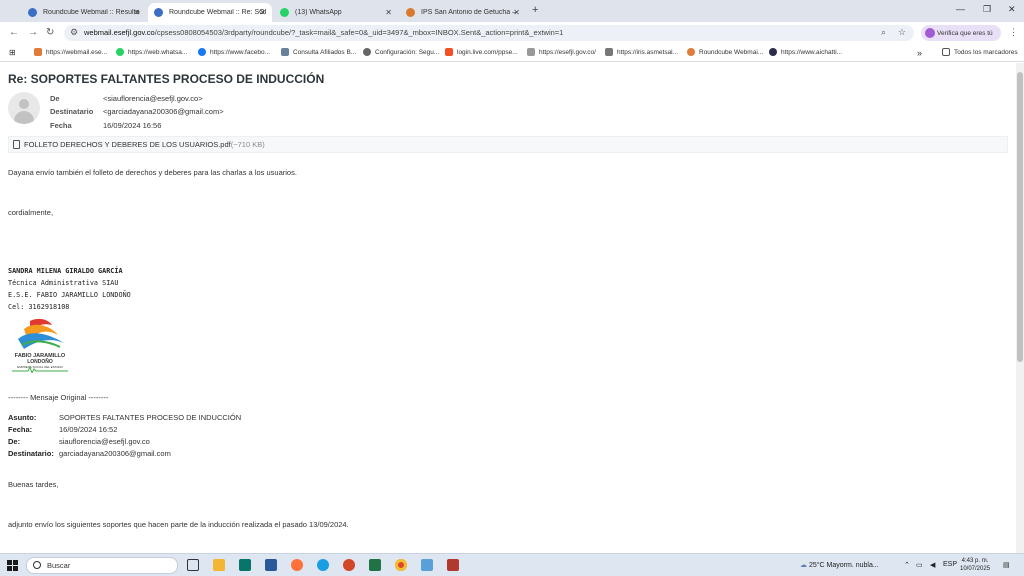 Image resolution: width=1024 pixels, height=576 pixels. Describe the element at coordinates (907, 565) in the screenshot. I see `tray-chevron-icon: ⌃` at that location.